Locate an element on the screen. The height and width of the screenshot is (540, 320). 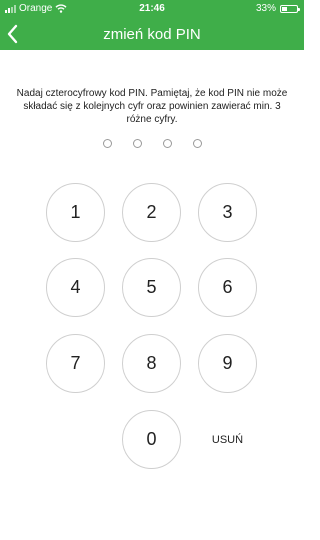
key-6: 6 is located at coordinates (227, 287).